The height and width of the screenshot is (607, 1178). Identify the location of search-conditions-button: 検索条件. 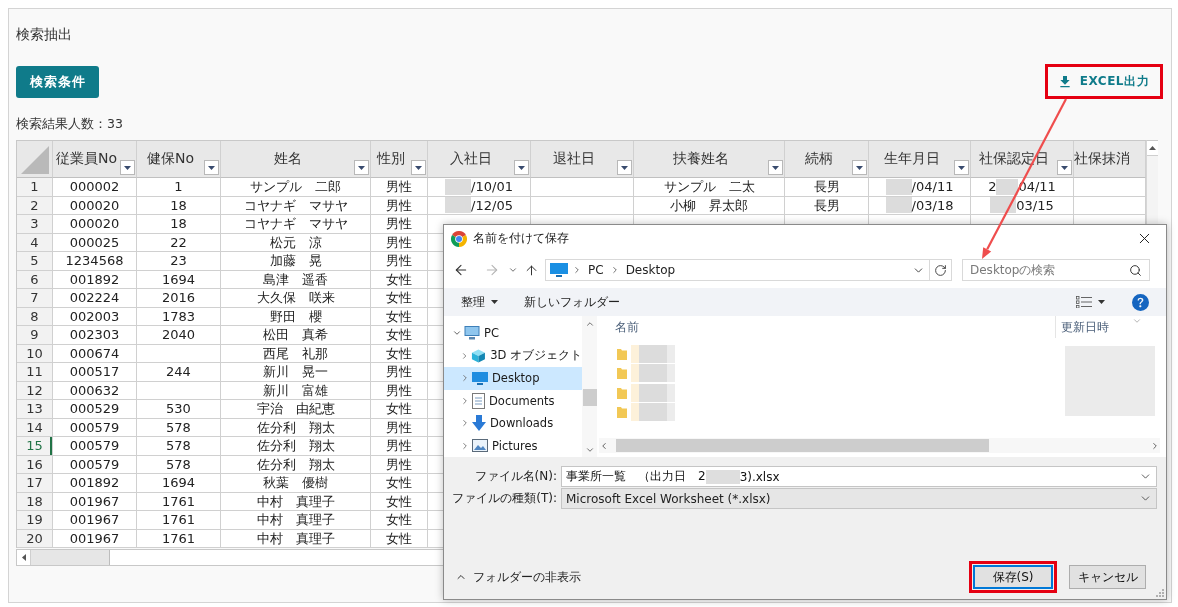
(57, 81).